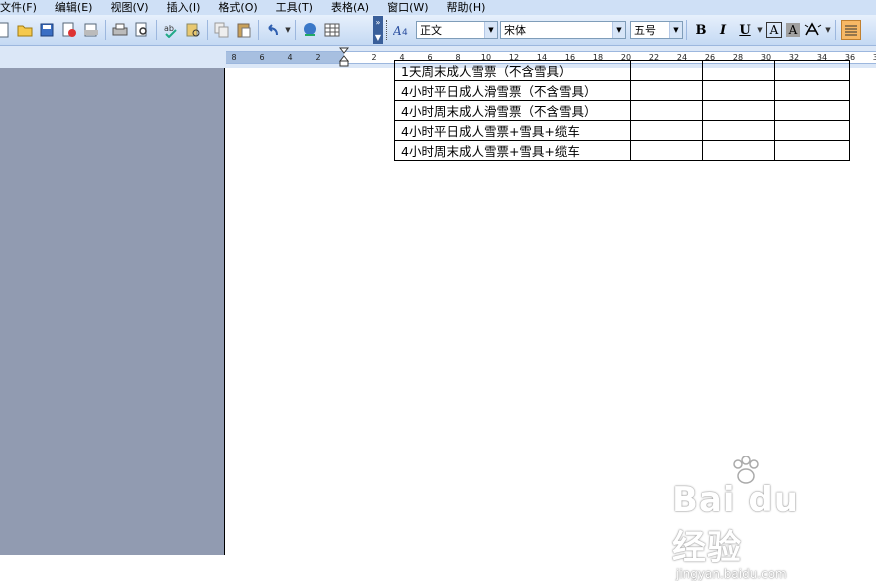 Image resolution: width=876 pixels, height=581 pixels. I want to click on font-size-combo: 五号 ▼, so click(656, 30).